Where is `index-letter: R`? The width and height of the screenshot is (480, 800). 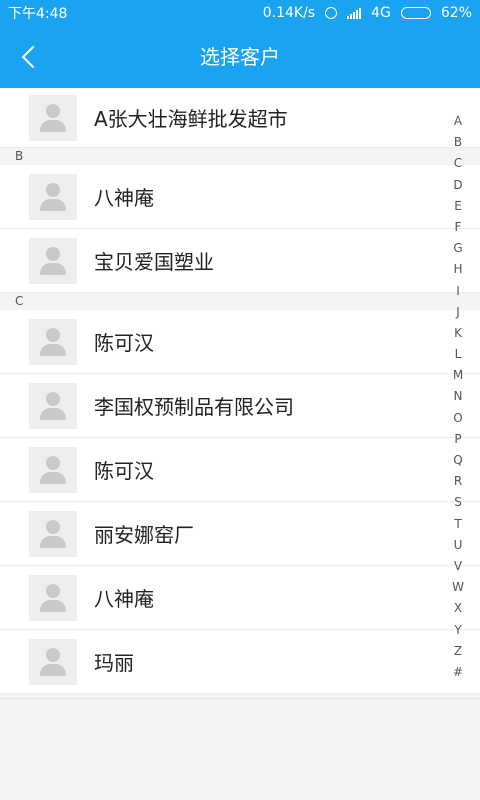 index-letter: R is located at coordinates (458, 481).